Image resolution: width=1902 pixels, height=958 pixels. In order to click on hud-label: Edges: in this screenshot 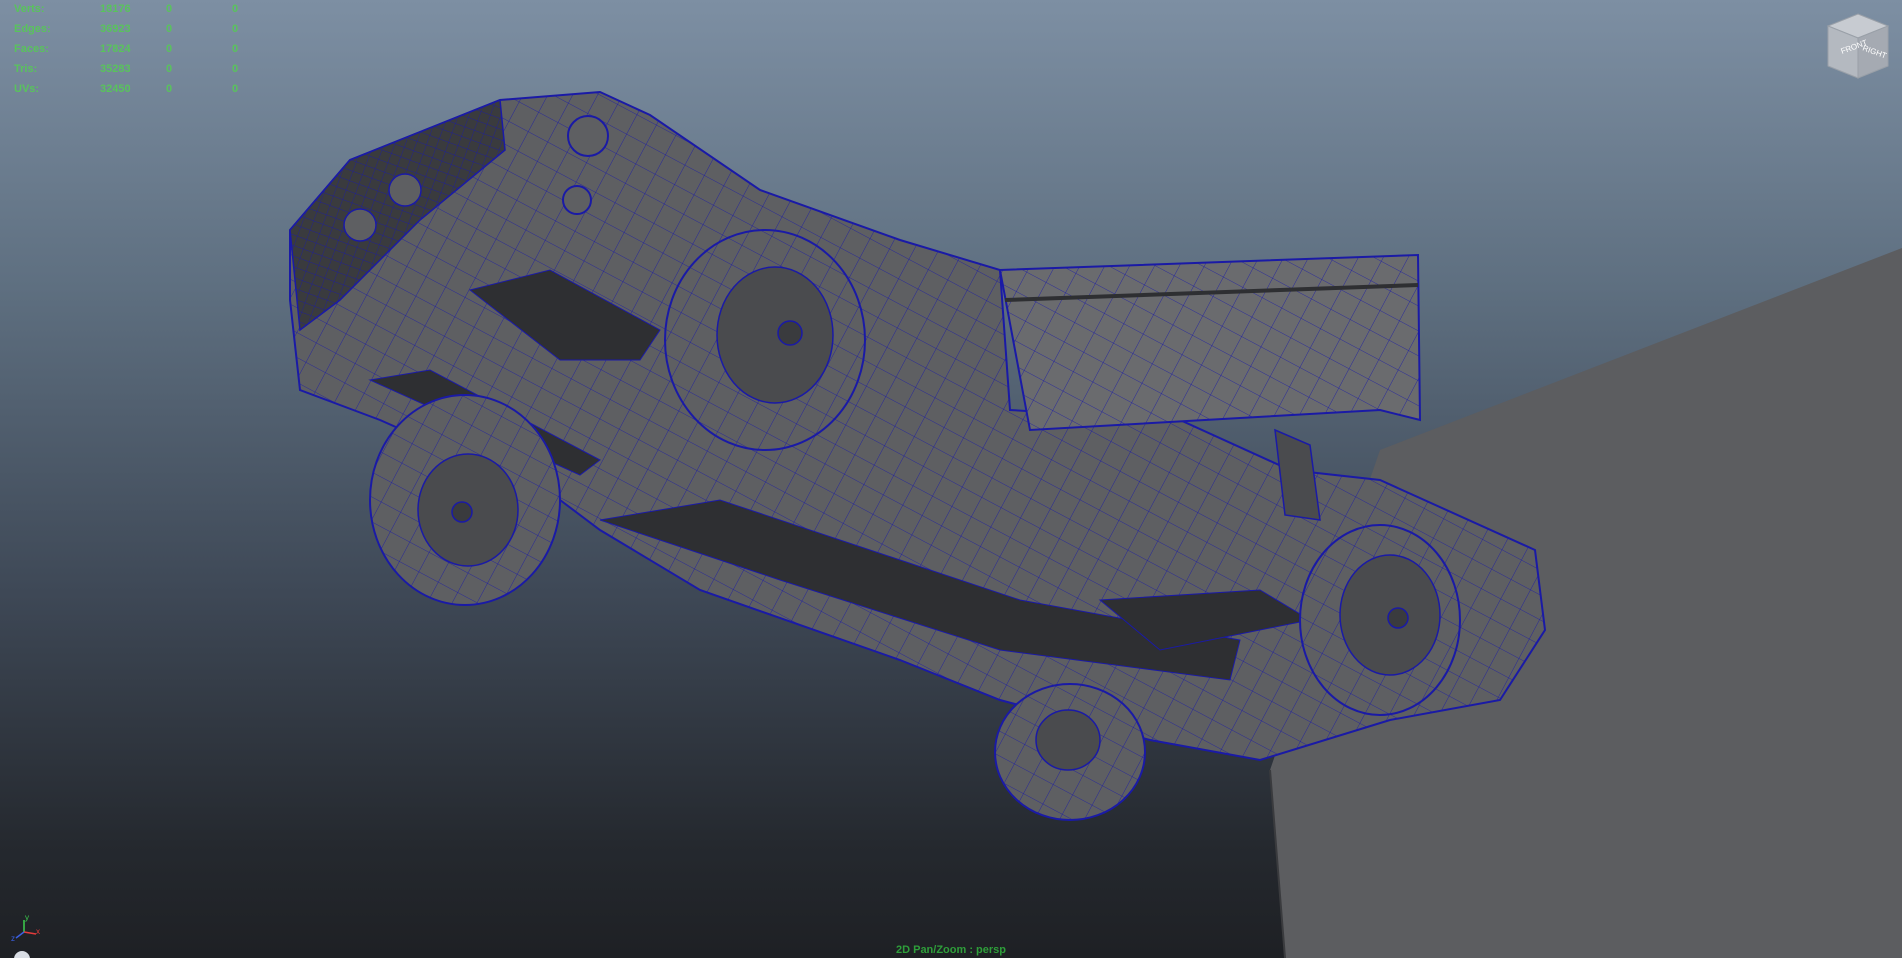, I will do `click(32, 29)`.